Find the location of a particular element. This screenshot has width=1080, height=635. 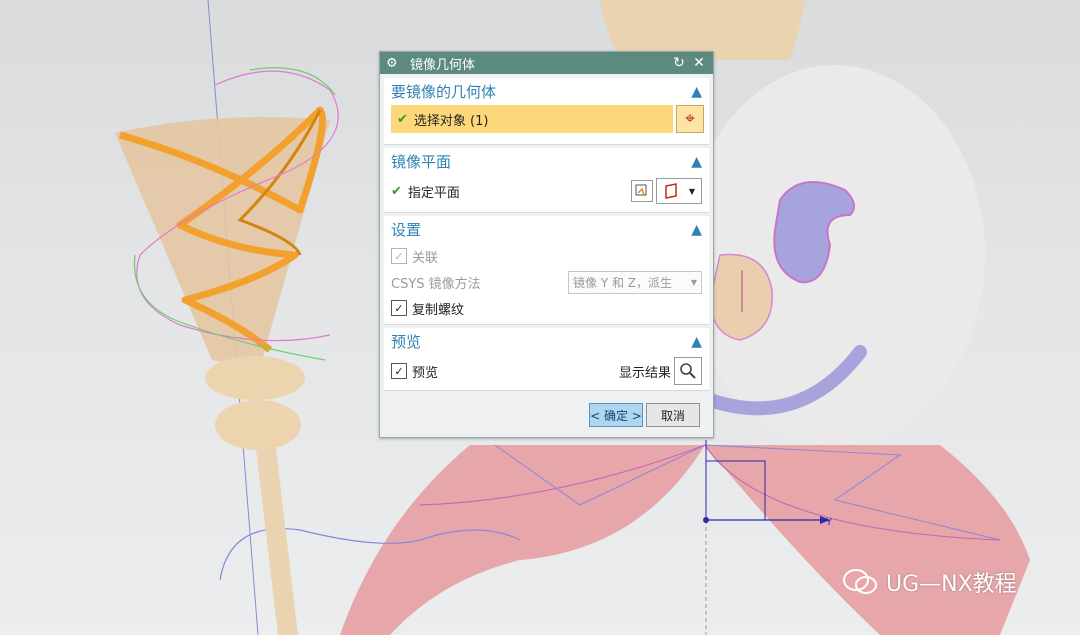

preview-group-header: 预览 ▲ is located at coordinates (546, 341).